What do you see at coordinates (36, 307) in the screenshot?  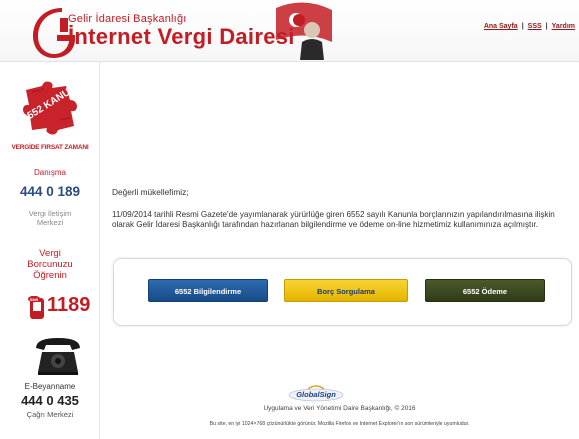 I see `sms-phone-icon: SMS` at bounding box center [36, 307].